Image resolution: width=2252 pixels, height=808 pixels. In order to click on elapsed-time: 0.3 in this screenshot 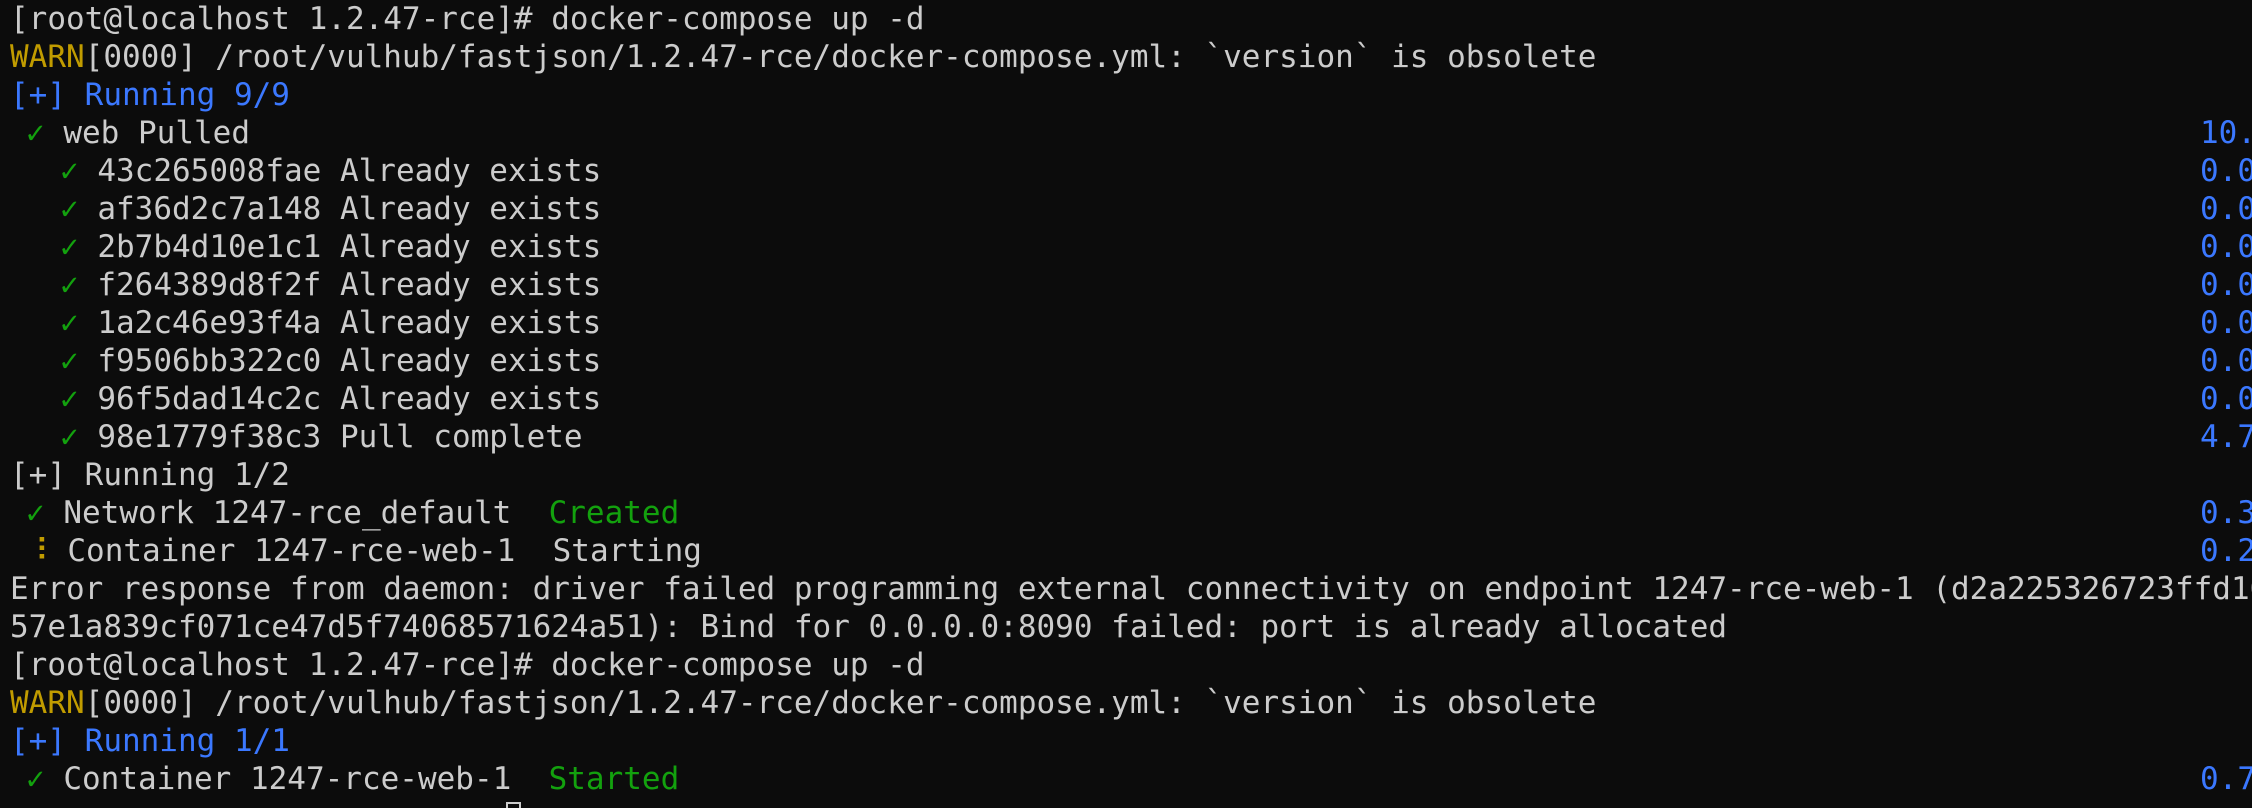, I will do `click(2226, 513)`.